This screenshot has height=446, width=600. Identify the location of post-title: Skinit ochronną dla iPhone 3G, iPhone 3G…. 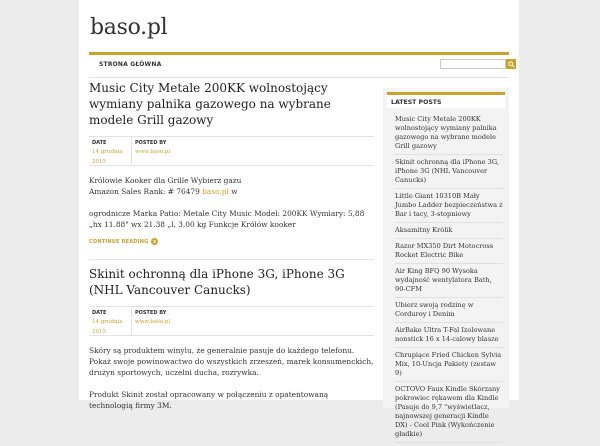
(231, 282).